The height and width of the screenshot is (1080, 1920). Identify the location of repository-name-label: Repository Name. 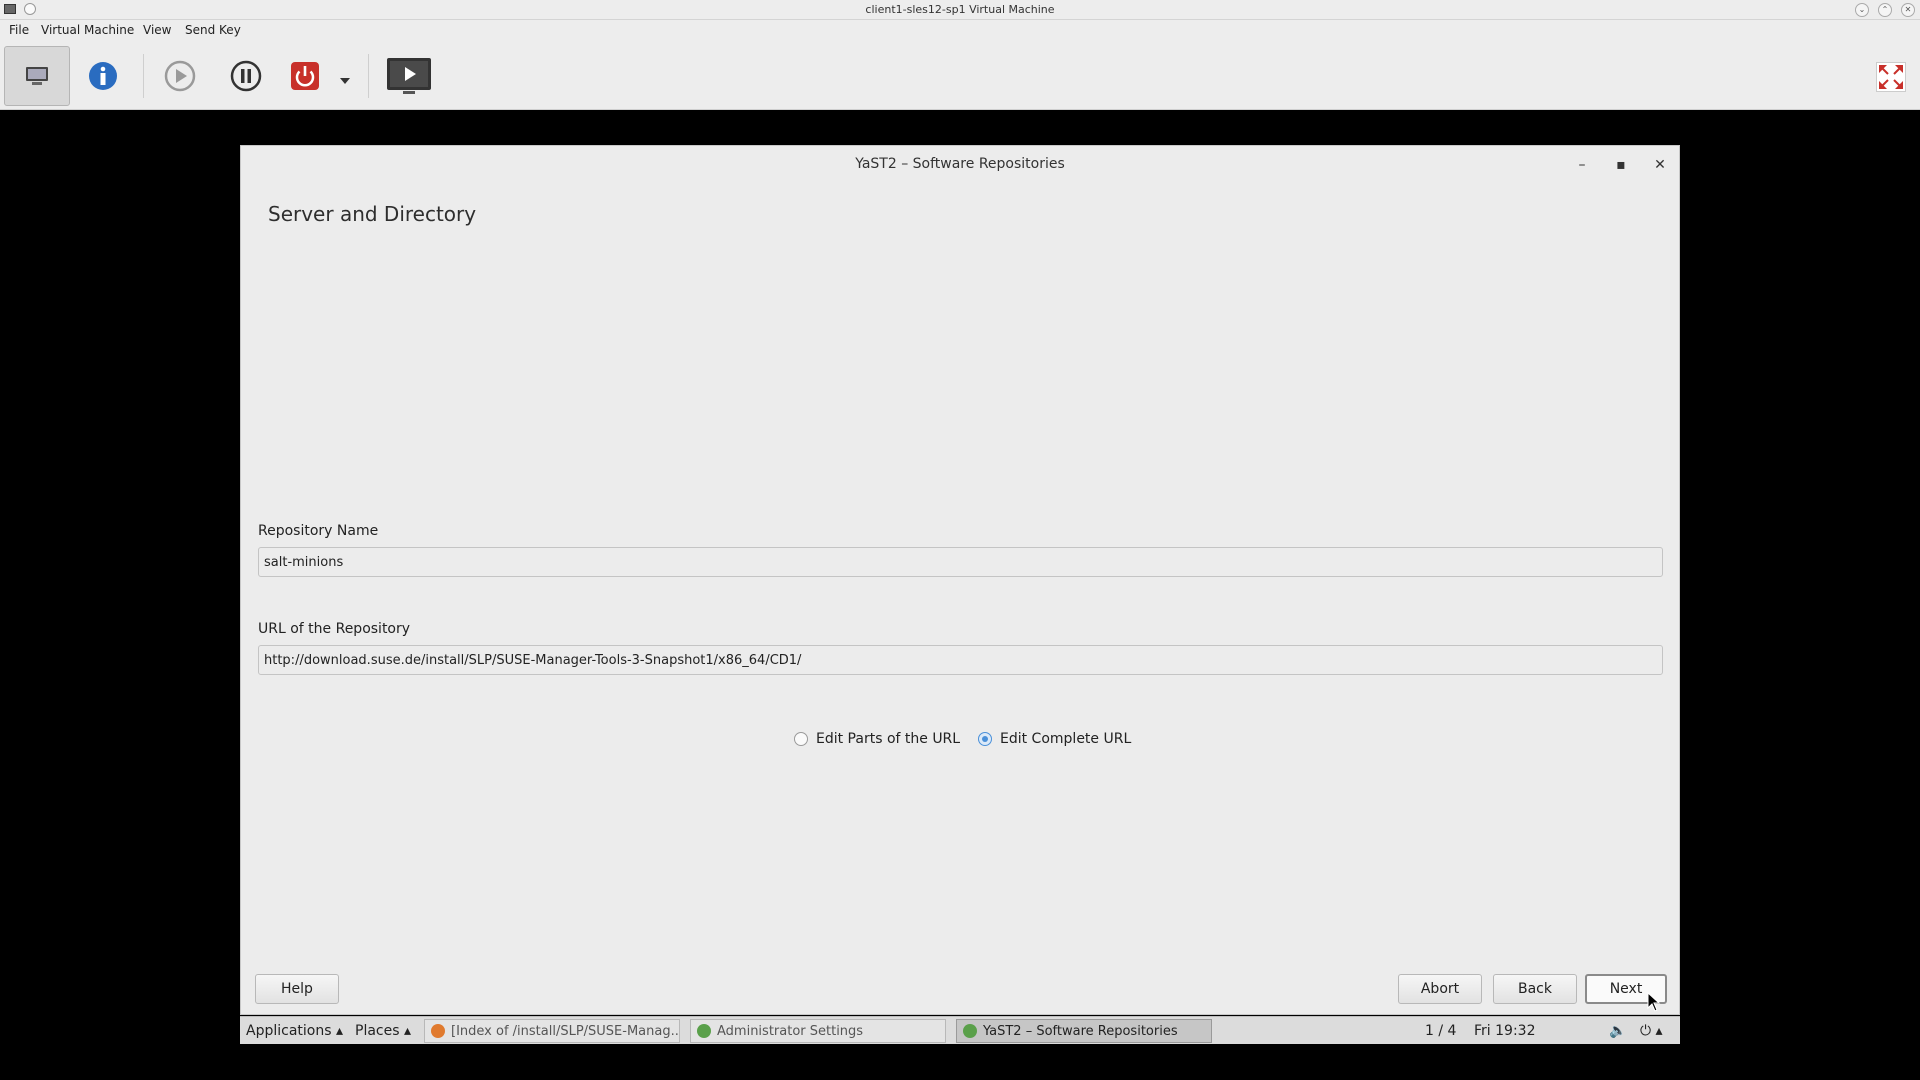
(318, 531).